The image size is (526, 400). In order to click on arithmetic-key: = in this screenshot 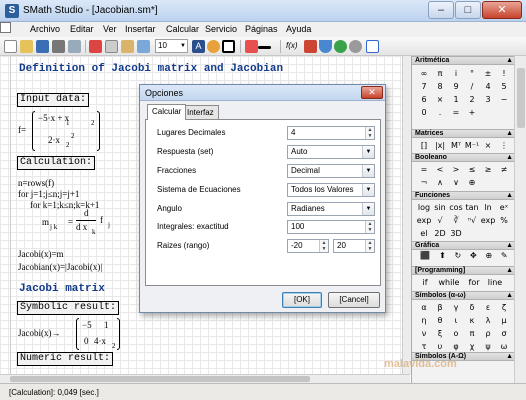, I will do `click(456, 112)`.